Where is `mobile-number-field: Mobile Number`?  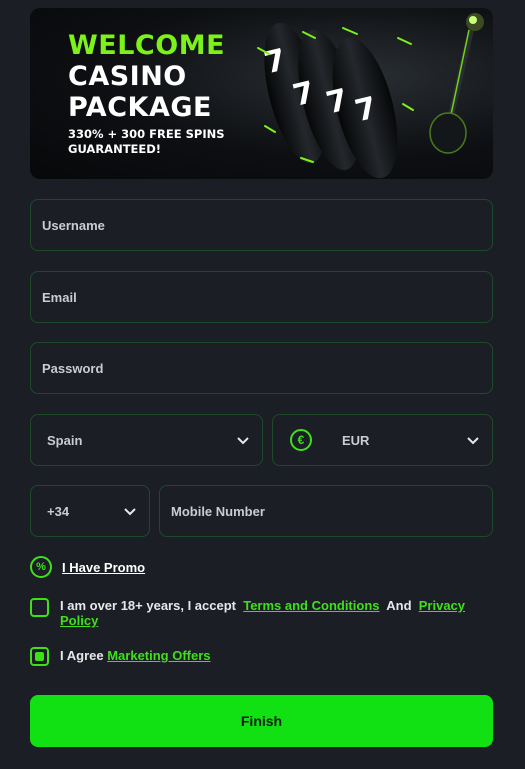
mobile-number-field: Mobile Number is located at coordinates (326, 511).